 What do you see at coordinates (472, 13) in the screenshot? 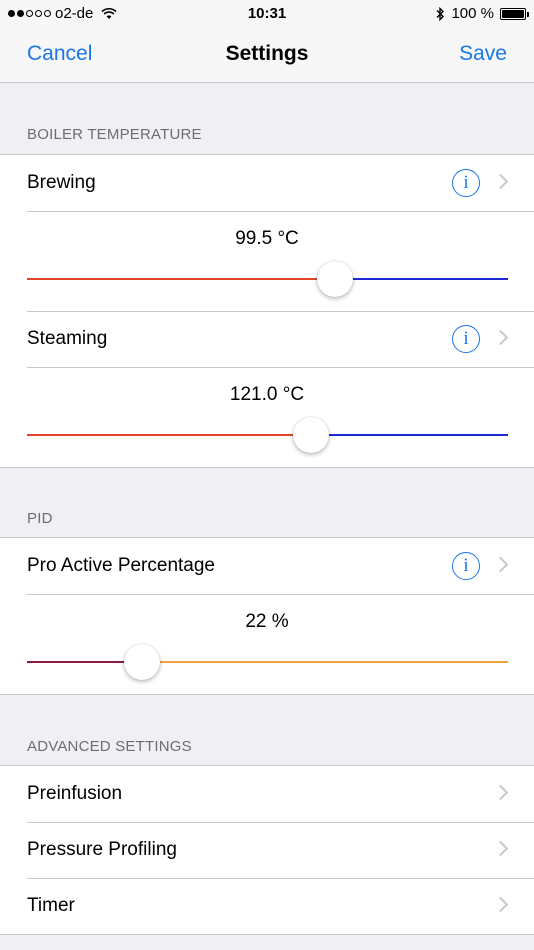
I see `battery-percentage: 100 %` at bounding box center [472, 13].